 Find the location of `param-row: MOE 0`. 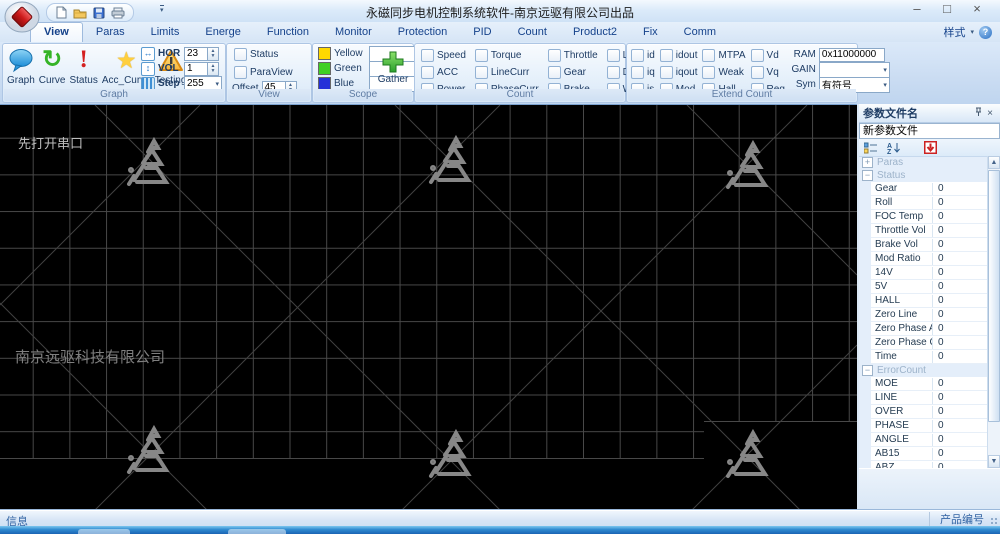

param-row: MOE 0 is located at coordinates (930, 384).